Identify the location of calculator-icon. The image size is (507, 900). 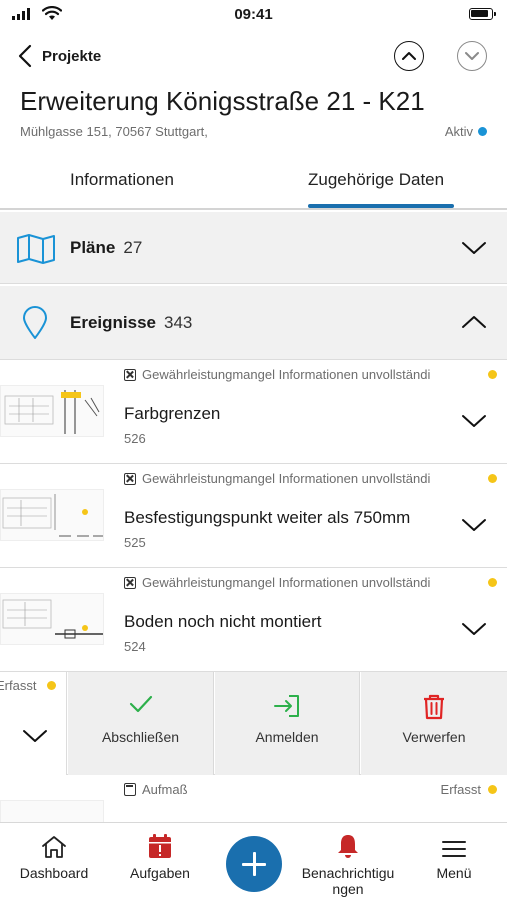
(130, 789).